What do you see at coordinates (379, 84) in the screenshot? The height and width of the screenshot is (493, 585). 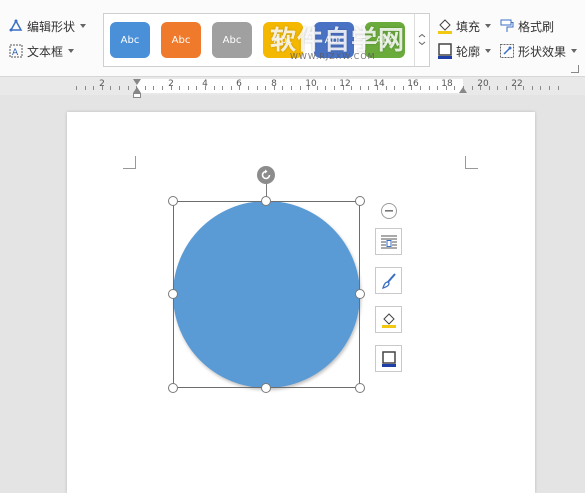 I see `ruler-label: 14` at bounding box center [379, 84].